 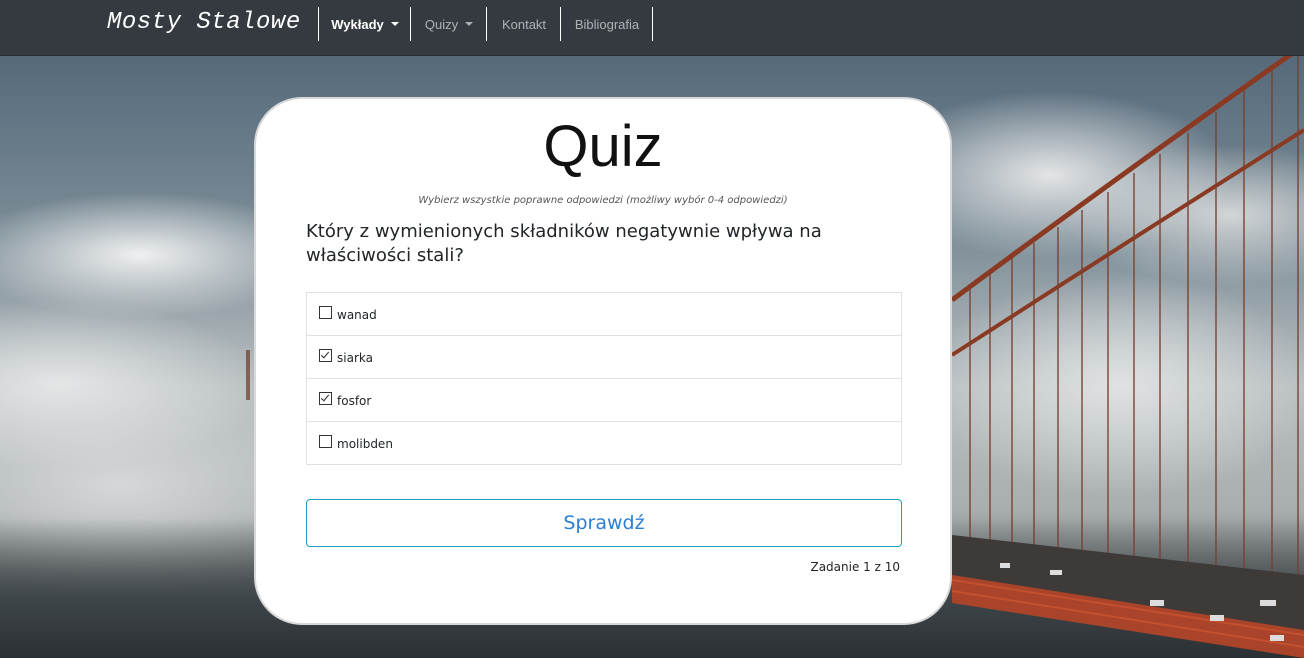 I want to click on nav-item-label: Kontakt, so click(x=524, y=24).